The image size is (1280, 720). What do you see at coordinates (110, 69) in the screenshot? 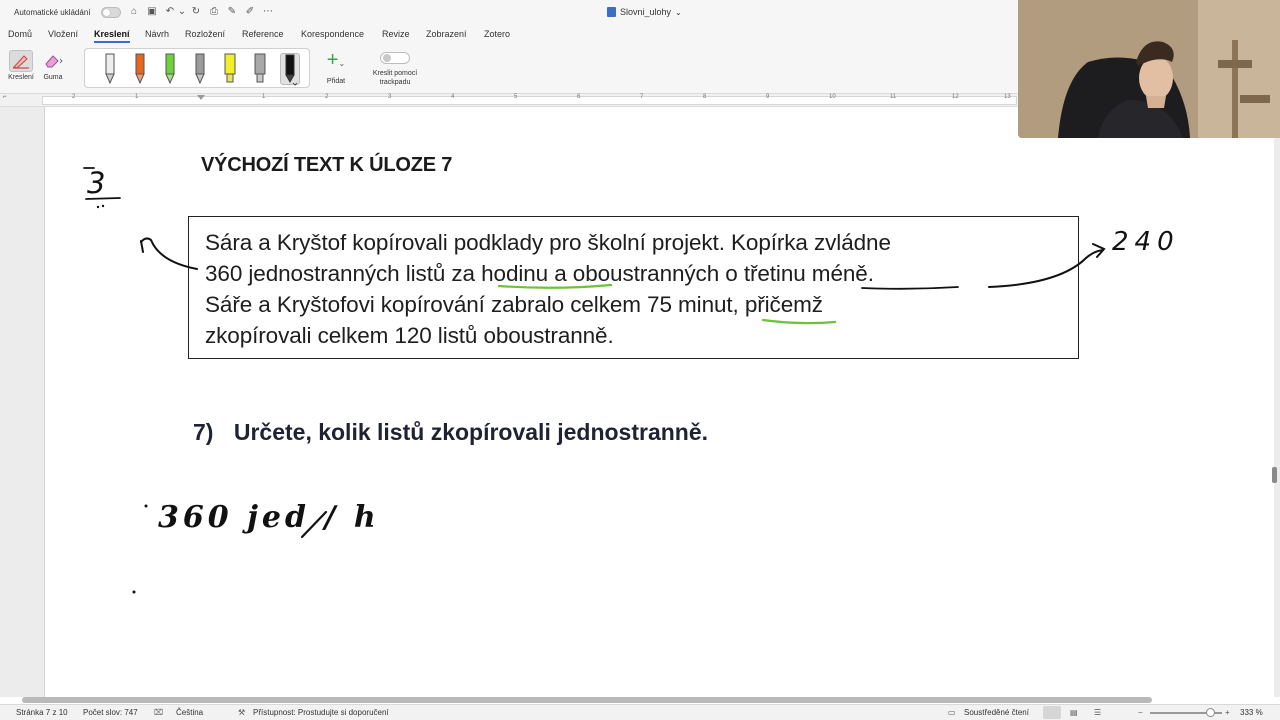
I see `pen-gray-light` at bounding box center [110, 69].